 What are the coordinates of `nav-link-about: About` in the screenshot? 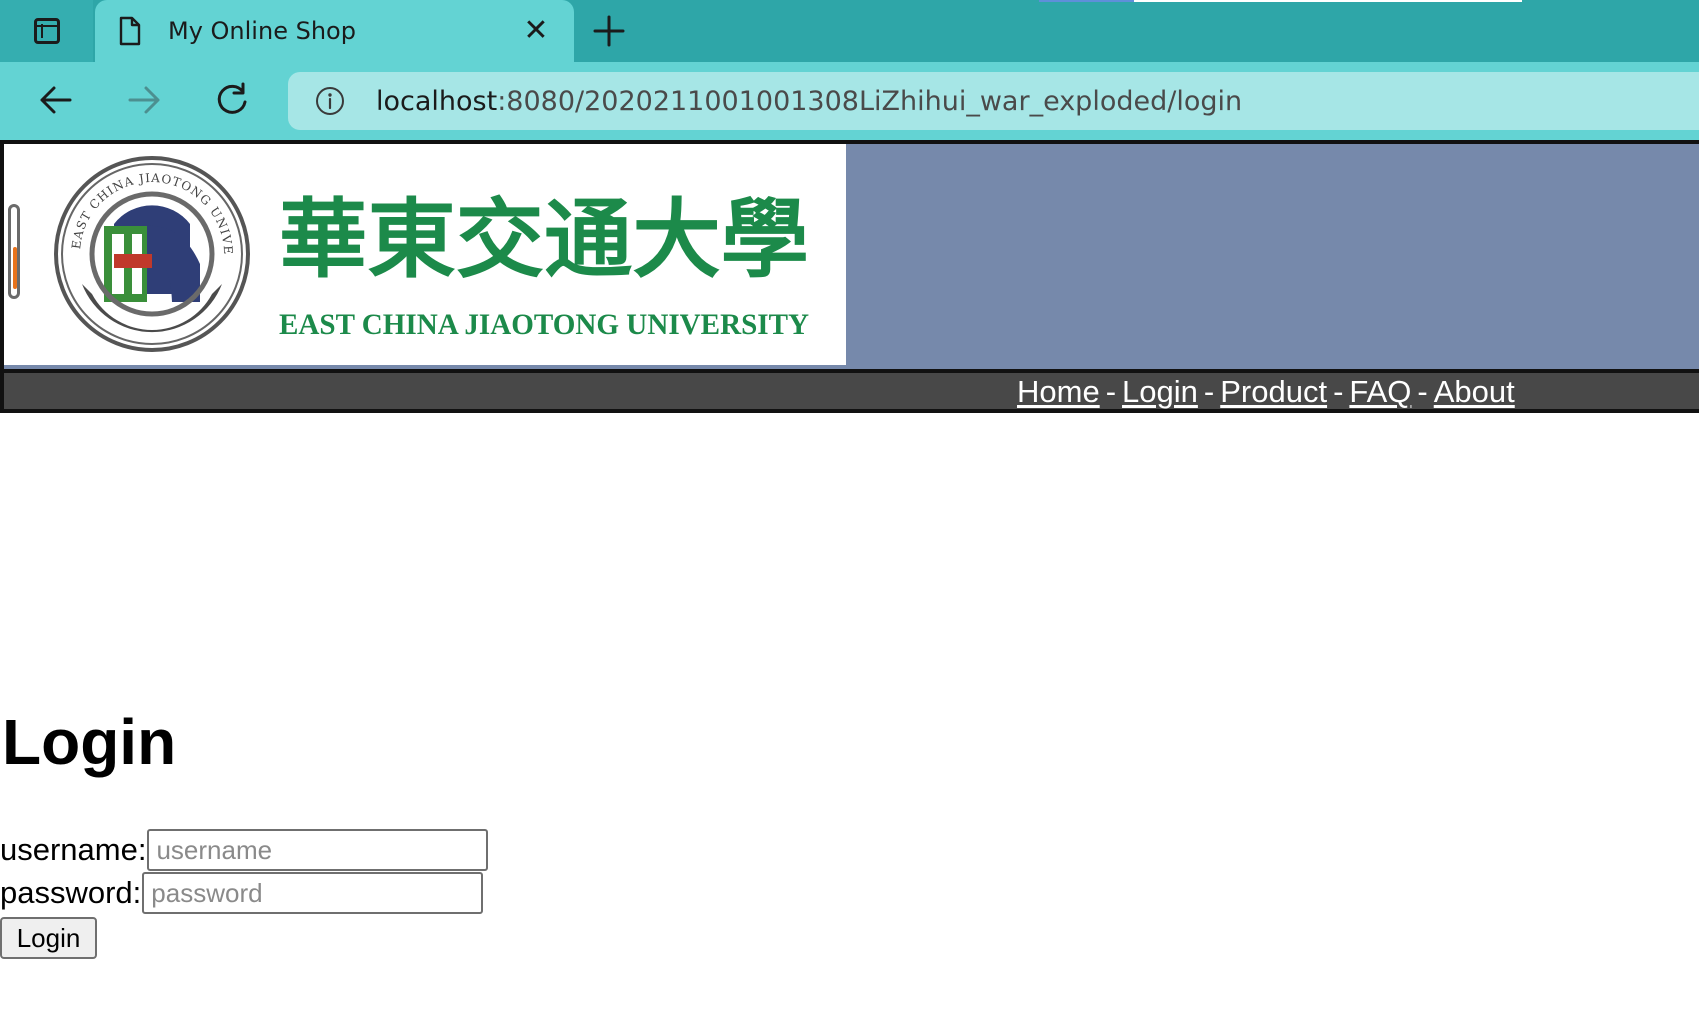 It's located at (1474, 391).